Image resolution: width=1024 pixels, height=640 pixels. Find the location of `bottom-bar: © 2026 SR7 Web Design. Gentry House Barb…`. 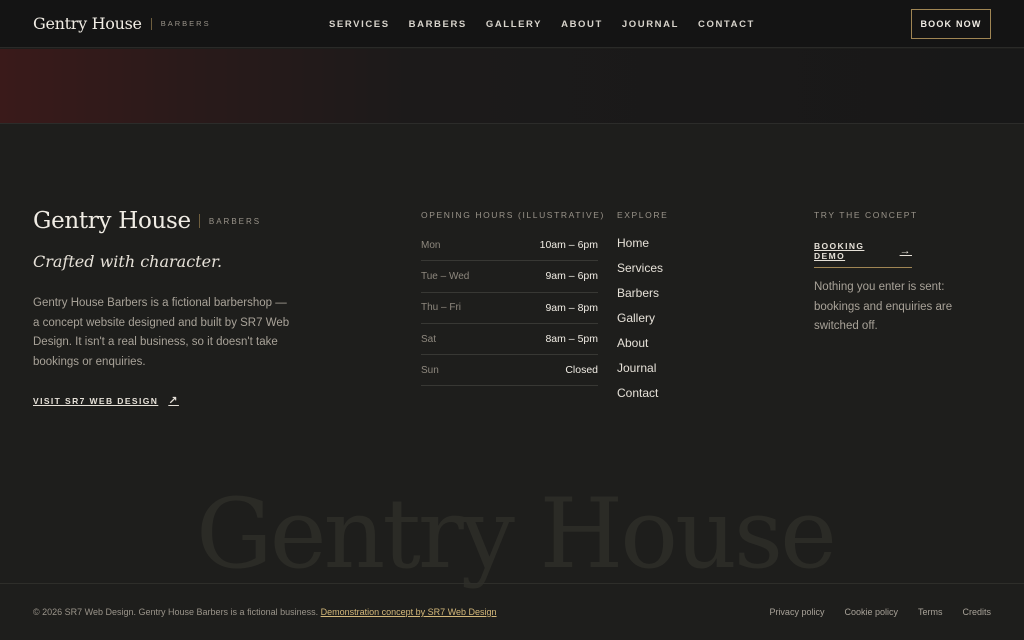

bottom-bar: © 2026 SR7 Web Design. Gentry House Barb… is located at coordinates (512, 611).